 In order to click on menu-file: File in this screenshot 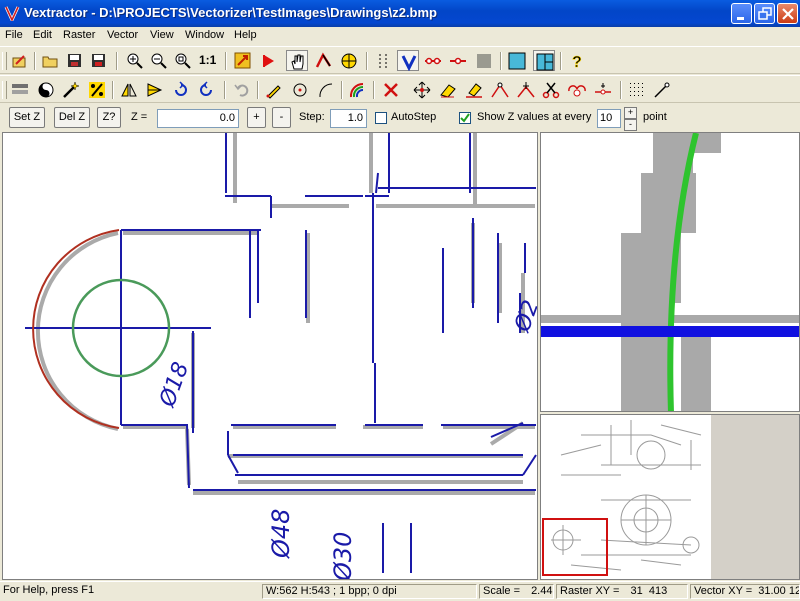, I will do `click(14, 35)`.